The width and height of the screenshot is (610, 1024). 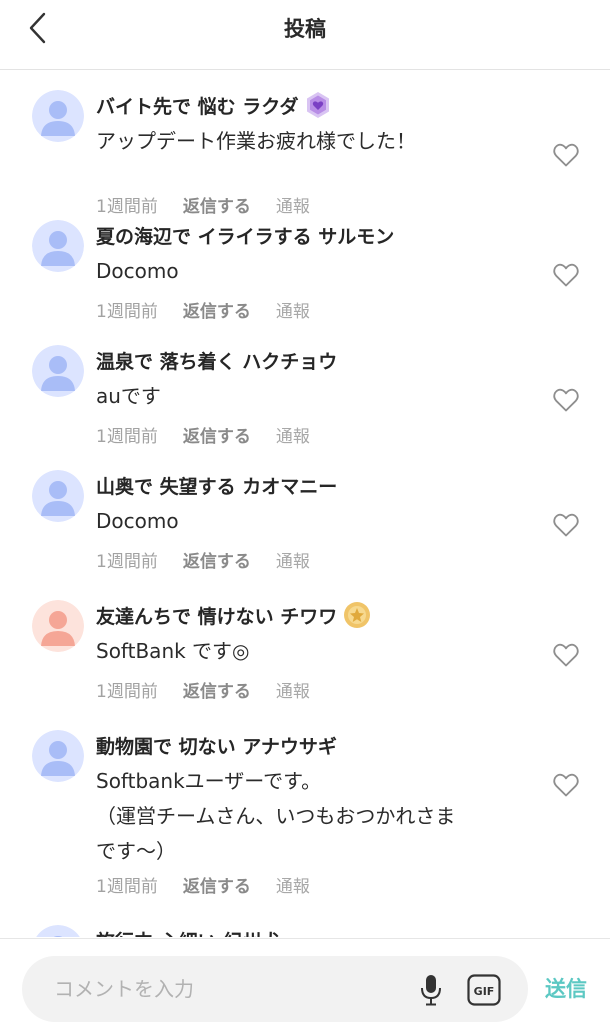 I want to click on svg-text: GIF, so click(x=484, y=991).